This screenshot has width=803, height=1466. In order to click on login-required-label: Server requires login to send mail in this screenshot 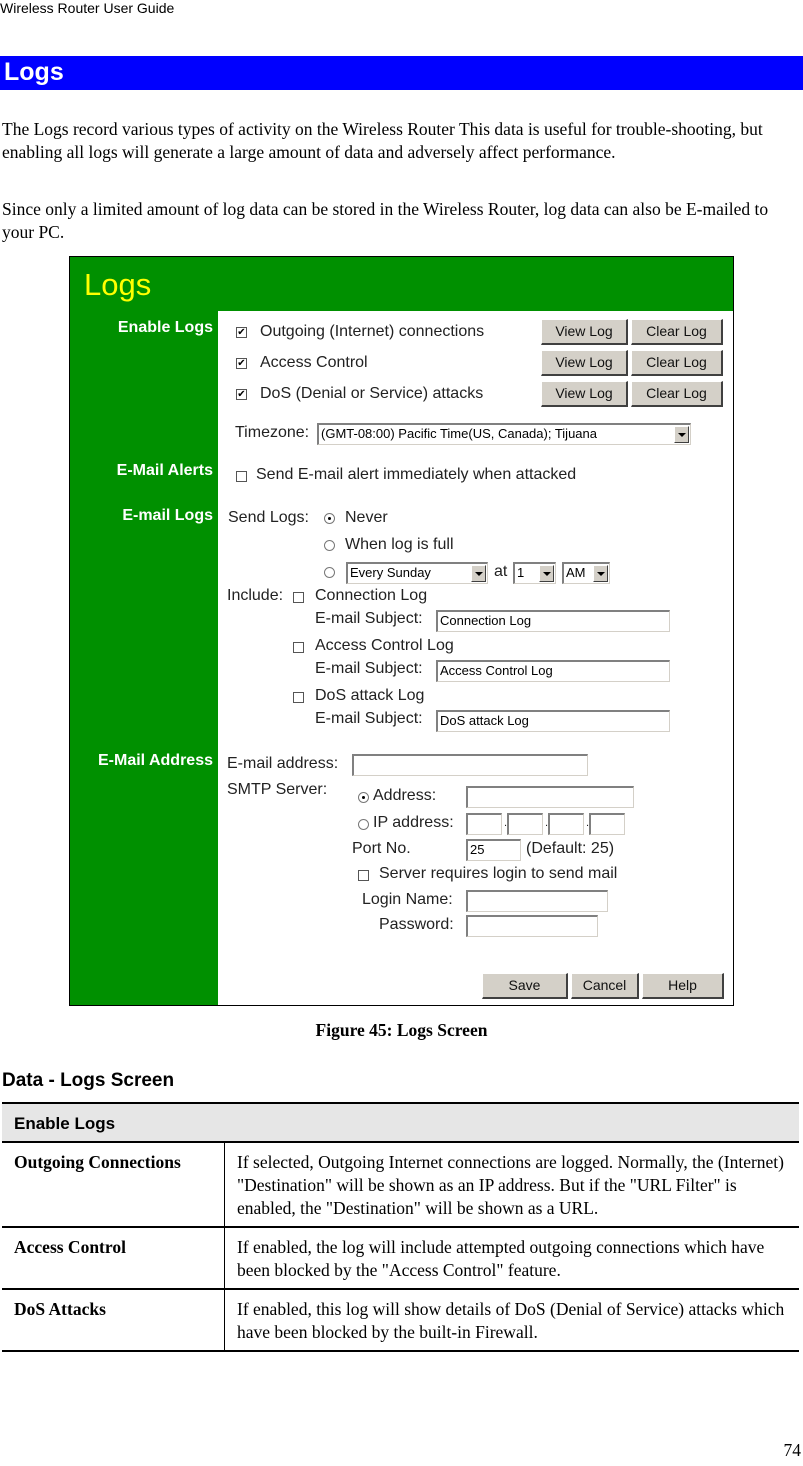, I will do `click(498, 873)`.